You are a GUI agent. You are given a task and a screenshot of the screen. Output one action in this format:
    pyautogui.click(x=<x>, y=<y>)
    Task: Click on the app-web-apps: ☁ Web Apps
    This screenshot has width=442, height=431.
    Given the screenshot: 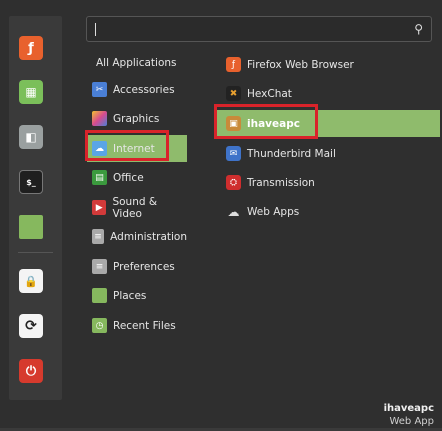 What is the action you would take?
    pyautogui.click(x=328, y=211)
    